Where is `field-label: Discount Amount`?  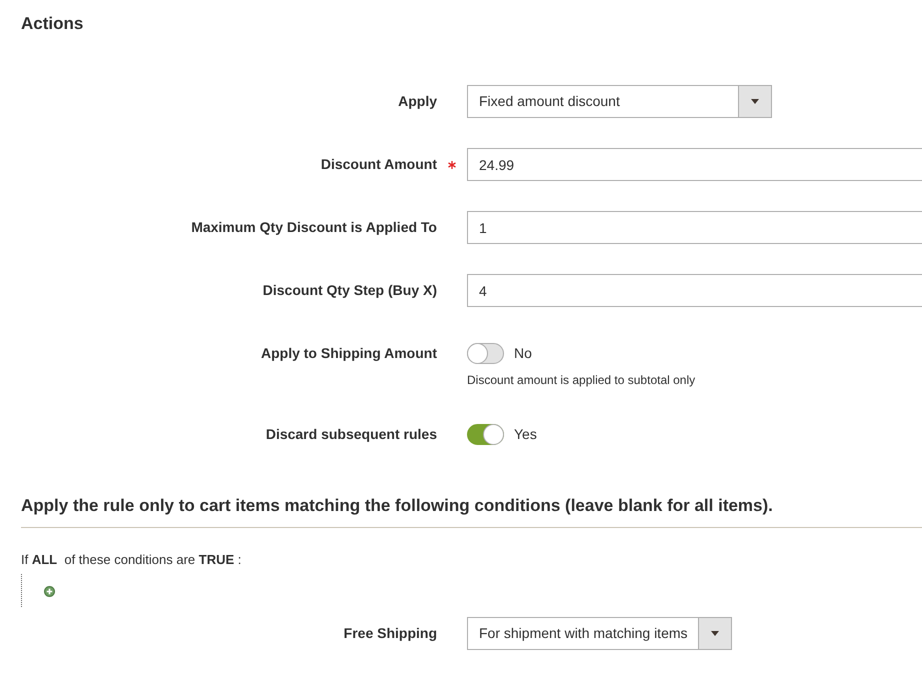 field-label: Discount Amount is located at coordinates (378, 164).